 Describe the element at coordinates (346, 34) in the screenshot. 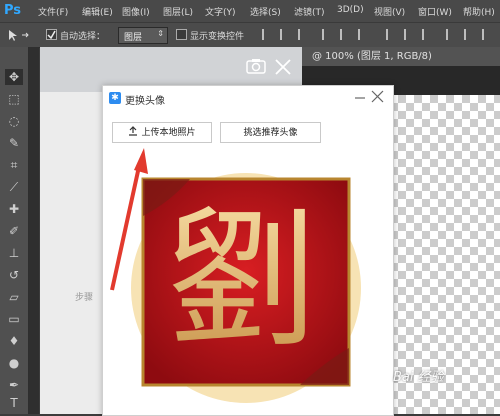

I see `align-middle-icon` at that location.